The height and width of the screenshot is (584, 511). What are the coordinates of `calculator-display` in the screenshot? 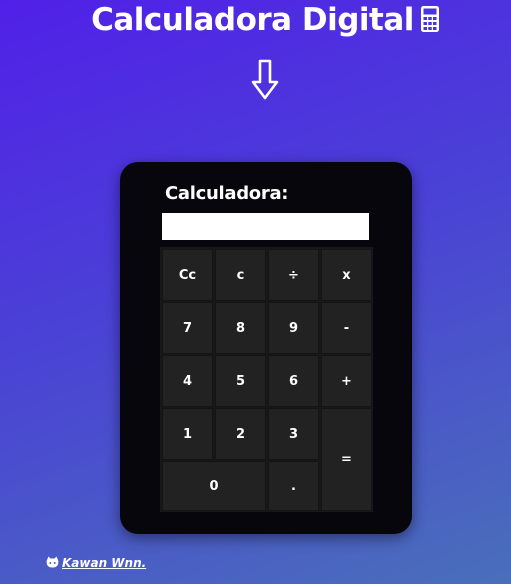 It's located at (265, 226).